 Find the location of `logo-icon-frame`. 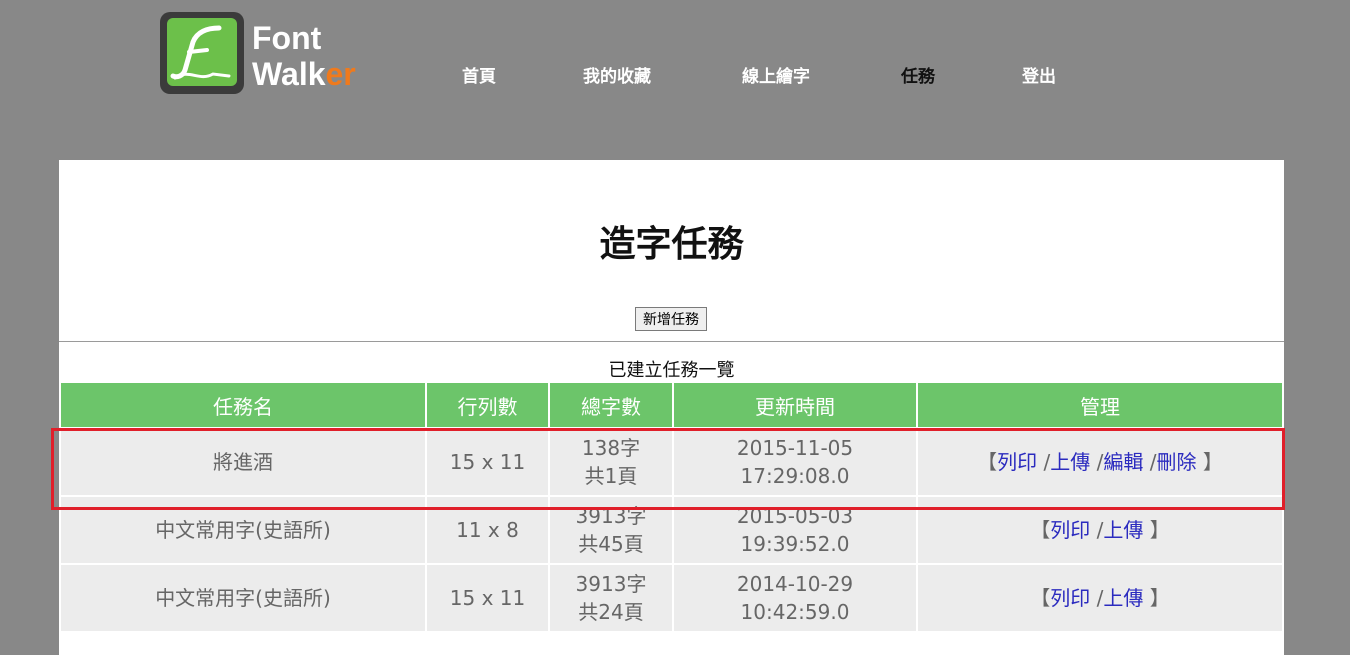

logo-icon-frame is located at coordinates (202, 53).